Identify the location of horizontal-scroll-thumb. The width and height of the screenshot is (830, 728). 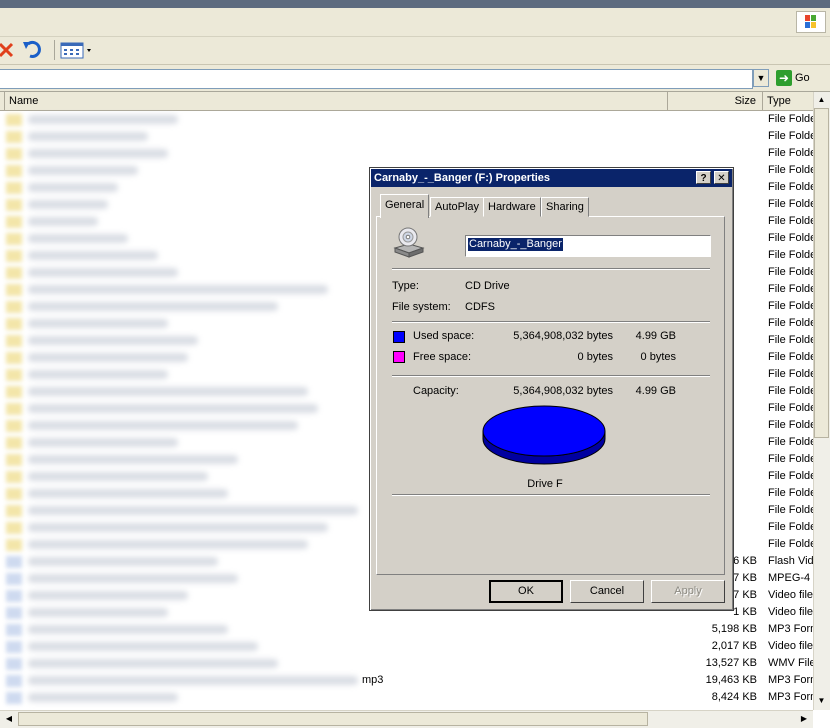
(333, 719).